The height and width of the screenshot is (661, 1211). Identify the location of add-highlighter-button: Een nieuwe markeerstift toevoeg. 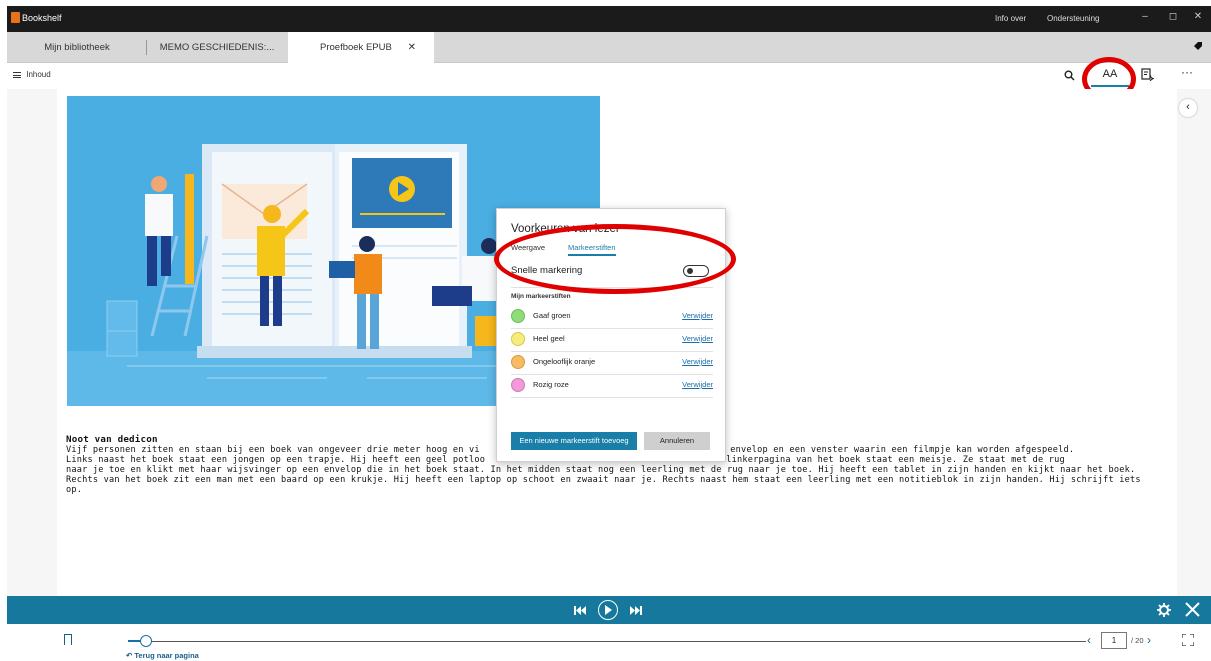
(574, 441).